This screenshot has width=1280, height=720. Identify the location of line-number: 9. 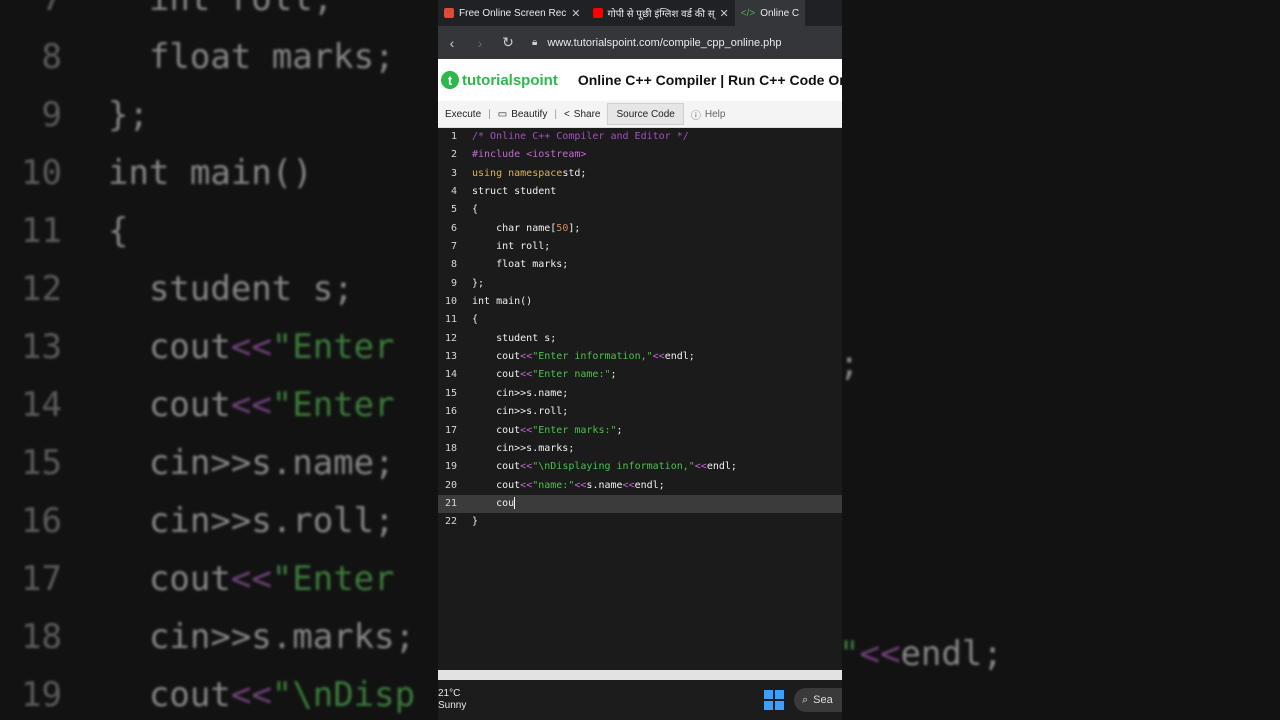
(453, 283).